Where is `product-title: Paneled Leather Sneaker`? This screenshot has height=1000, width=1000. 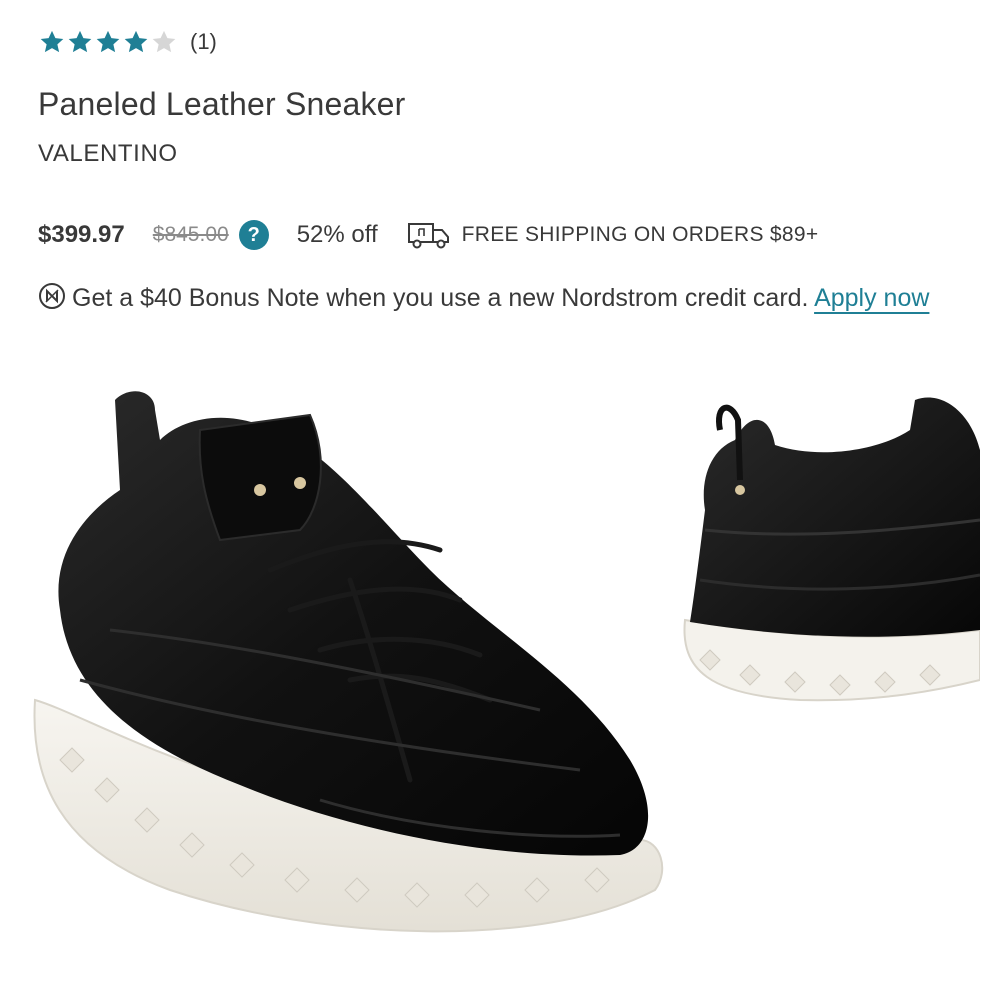 product-title: Paneled Leather Sneaker is located at coordinates (222, 104).